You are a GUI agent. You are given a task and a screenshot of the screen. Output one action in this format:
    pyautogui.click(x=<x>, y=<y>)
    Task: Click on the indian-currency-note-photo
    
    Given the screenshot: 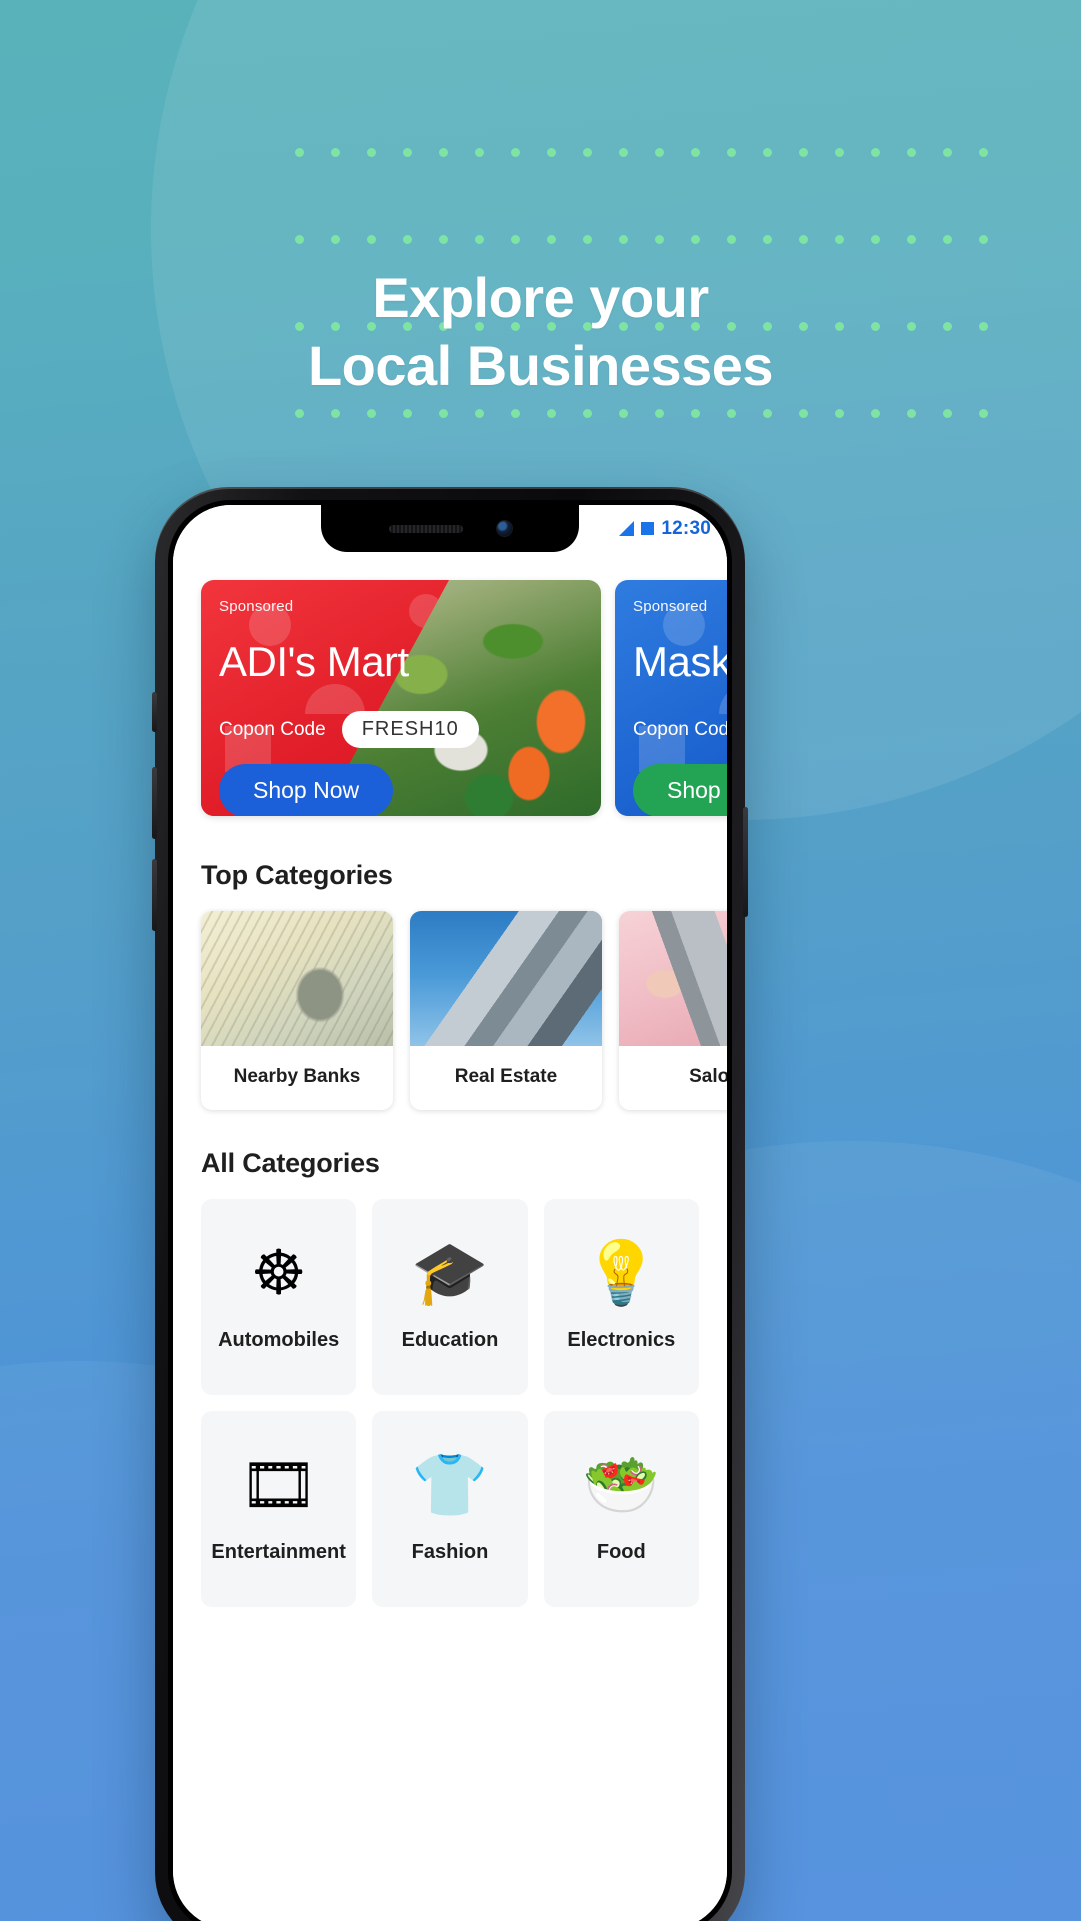 What is the action you would take?
    pyautogui.click(x=297, y=978)
    